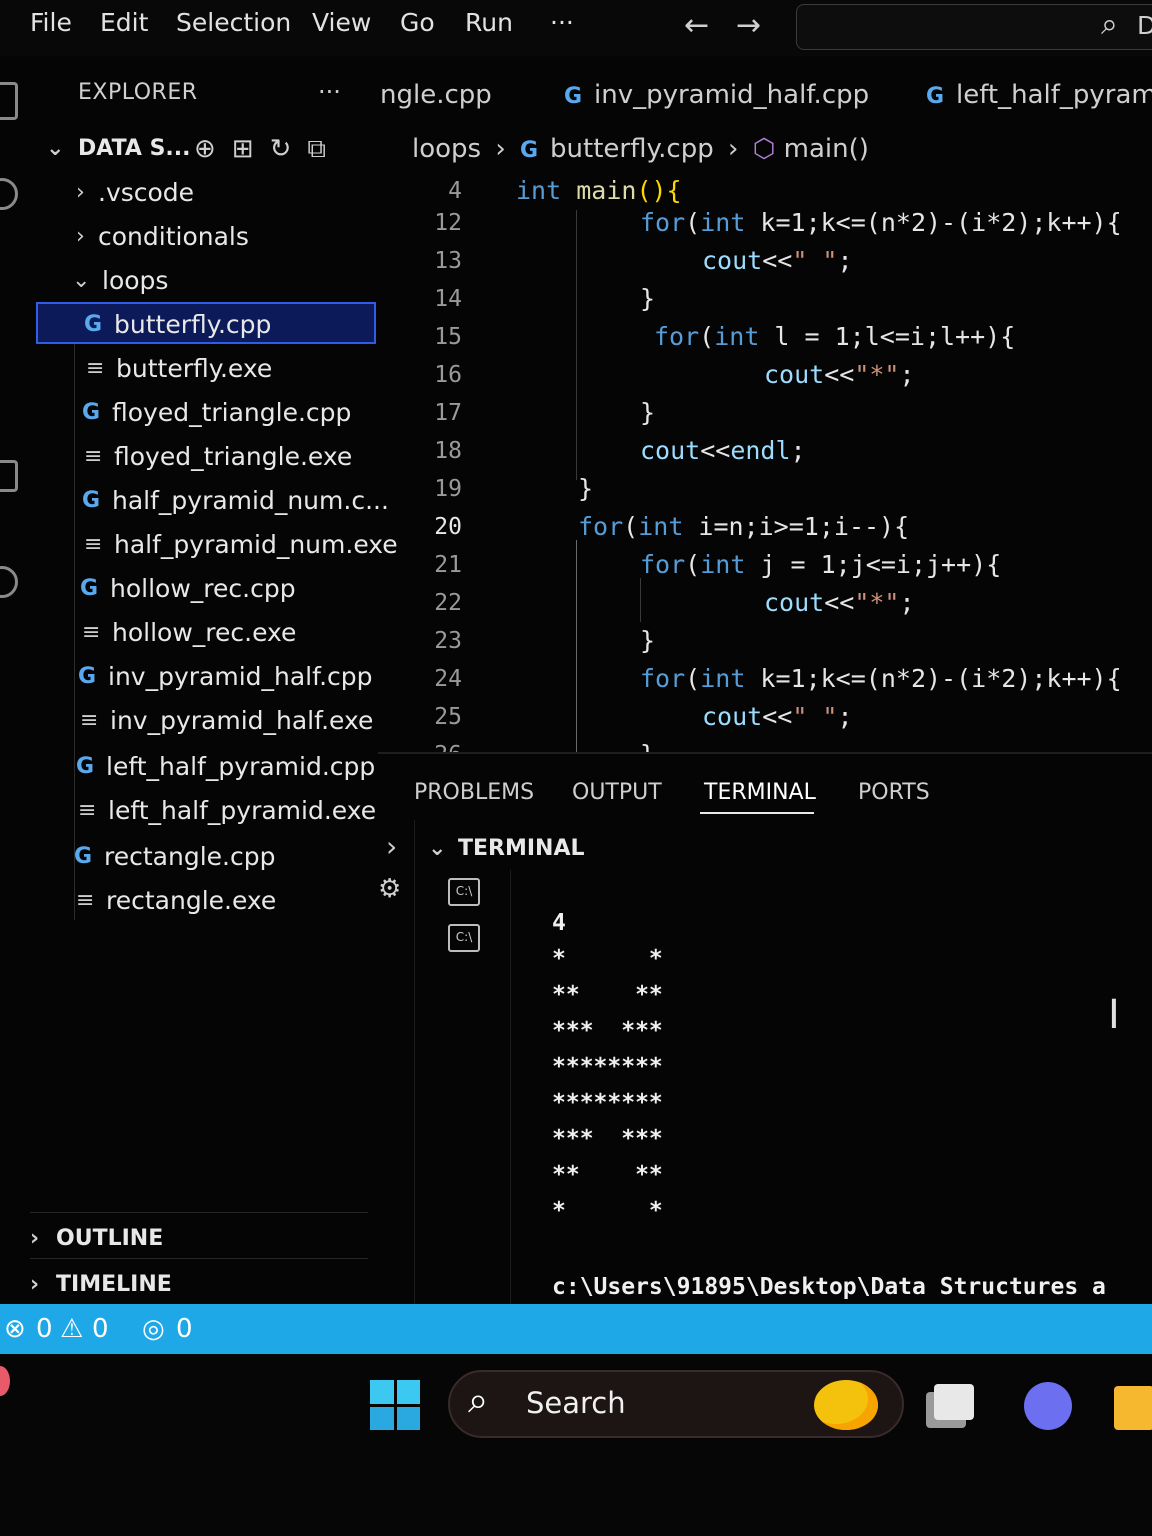  Describe the element at coordinates (241, 544) in the screenshot. I see `file-item: ≡ half_pyramid_num.exe` at that location.